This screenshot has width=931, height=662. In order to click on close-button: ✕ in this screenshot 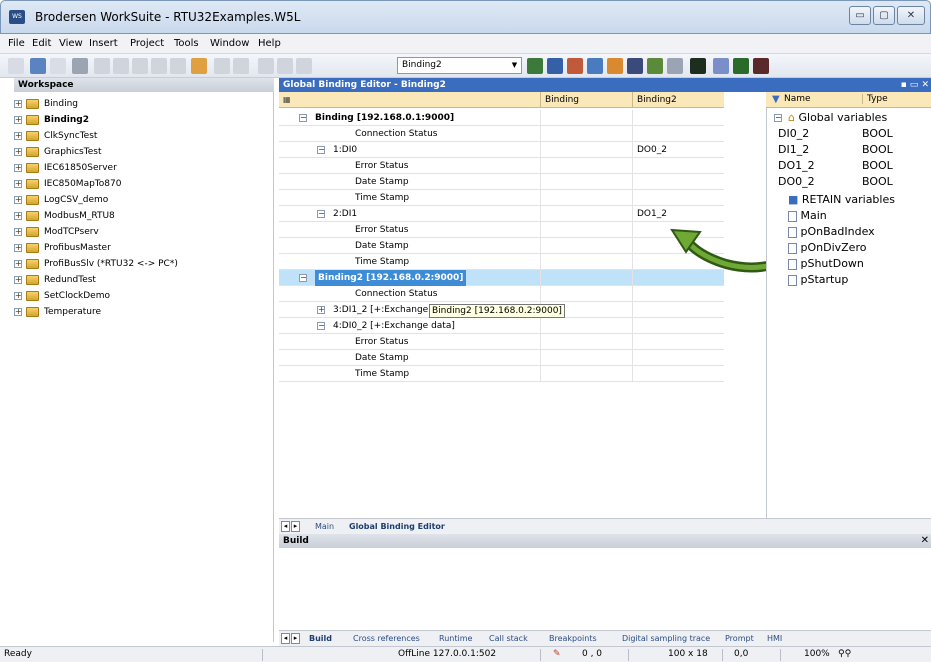, I will do `click(911, 15)`.